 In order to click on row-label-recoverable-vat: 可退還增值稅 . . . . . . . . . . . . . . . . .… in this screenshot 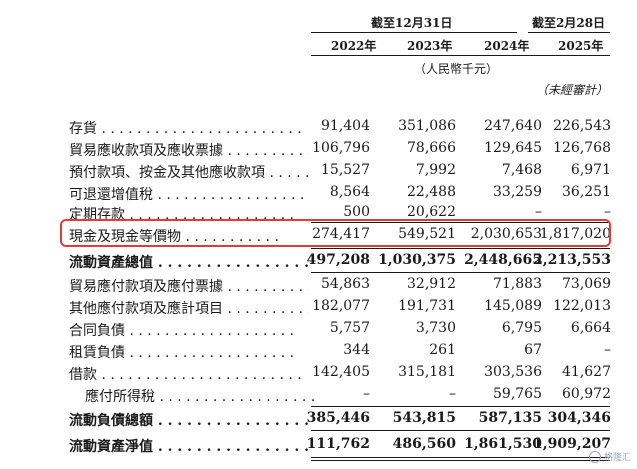, I will do `click(189, 195)`.